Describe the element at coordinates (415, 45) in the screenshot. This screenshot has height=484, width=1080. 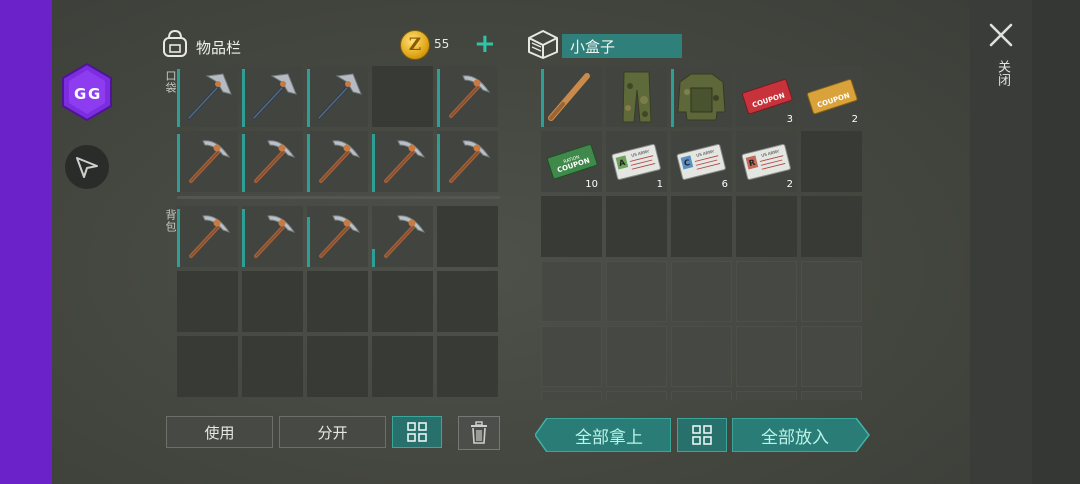
I see `coin-icon: Z` at that location.